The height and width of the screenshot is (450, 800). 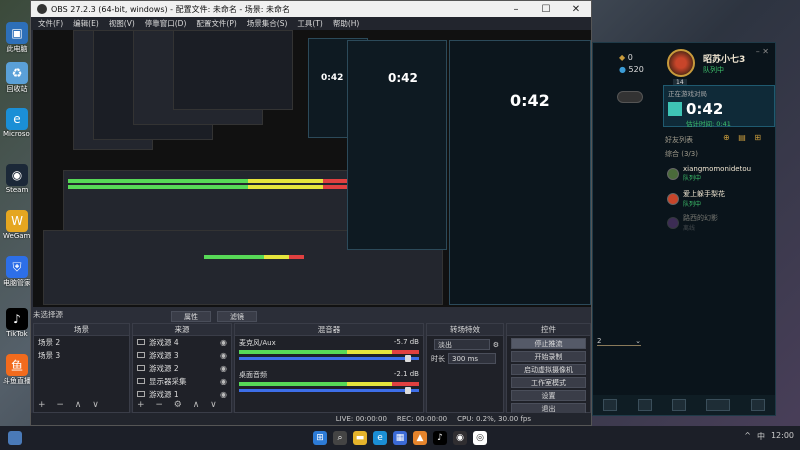 What do you see at coordinates (397, 145) in the screenshot?
I see `preview-friend-list-large: 0:42` at bounding box center [397, 145].